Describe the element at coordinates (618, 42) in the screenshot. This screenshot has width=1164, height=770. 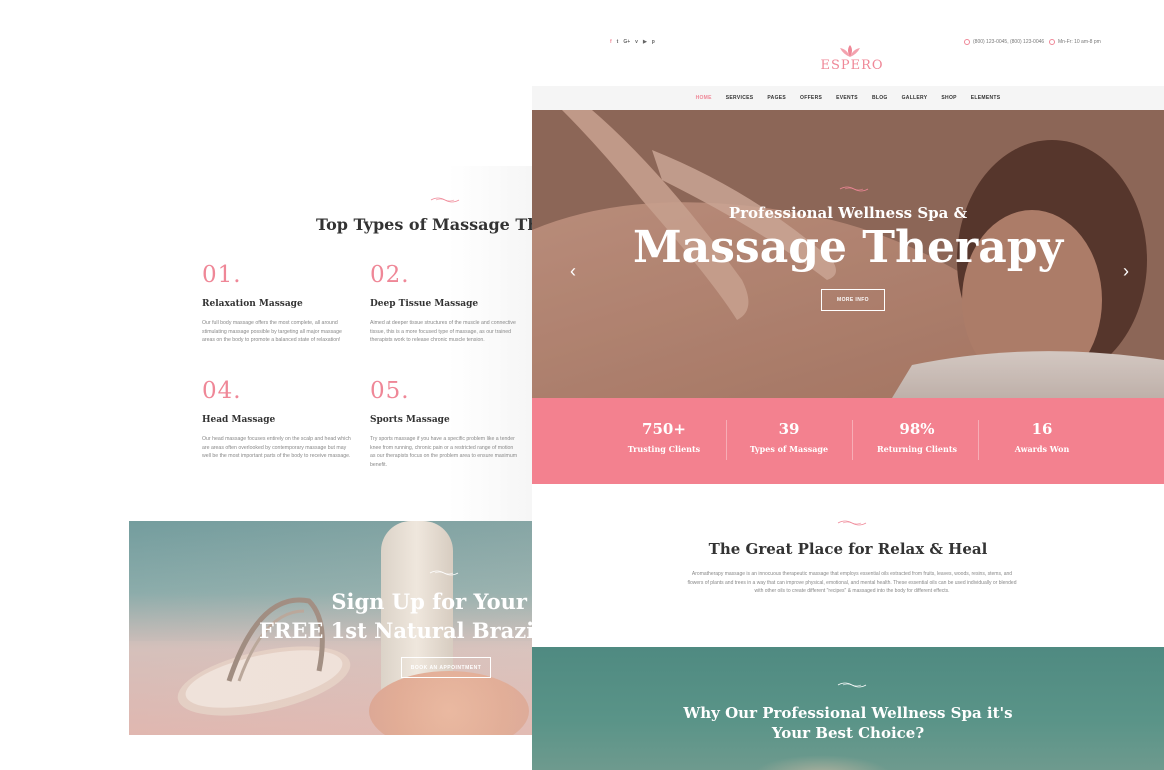
I see `twitter-icon: t` at that location.